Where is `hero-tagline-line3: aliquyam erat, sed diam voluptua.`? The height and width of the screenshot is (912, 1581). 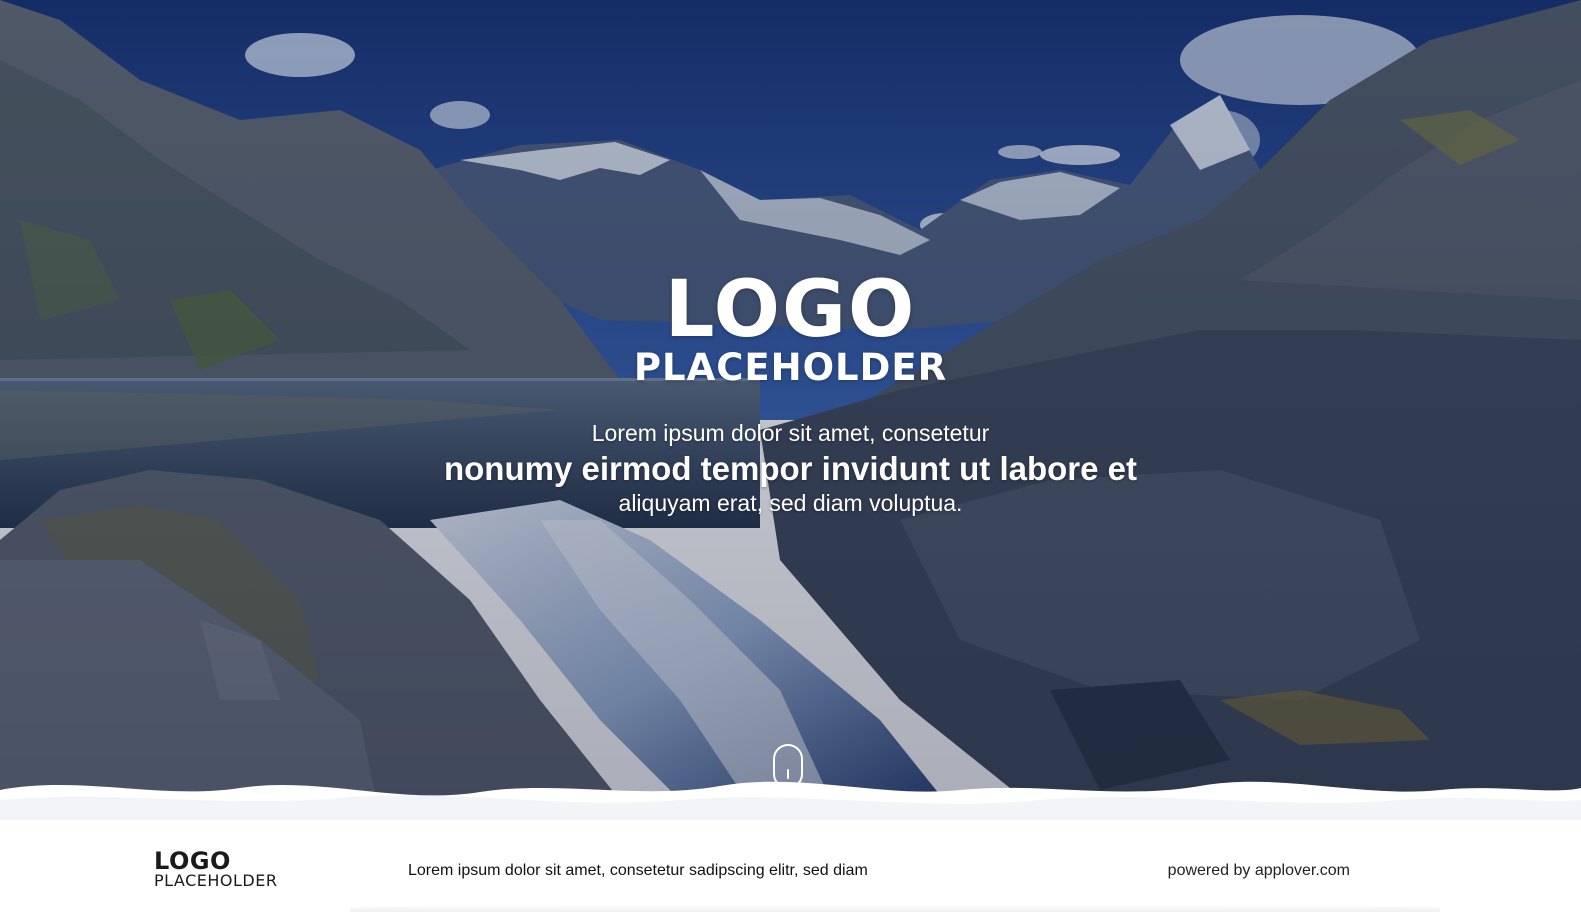 hero-tagline-line3: aliquyam erat, sed diam voluptua. is located at coordinates (790, 503).